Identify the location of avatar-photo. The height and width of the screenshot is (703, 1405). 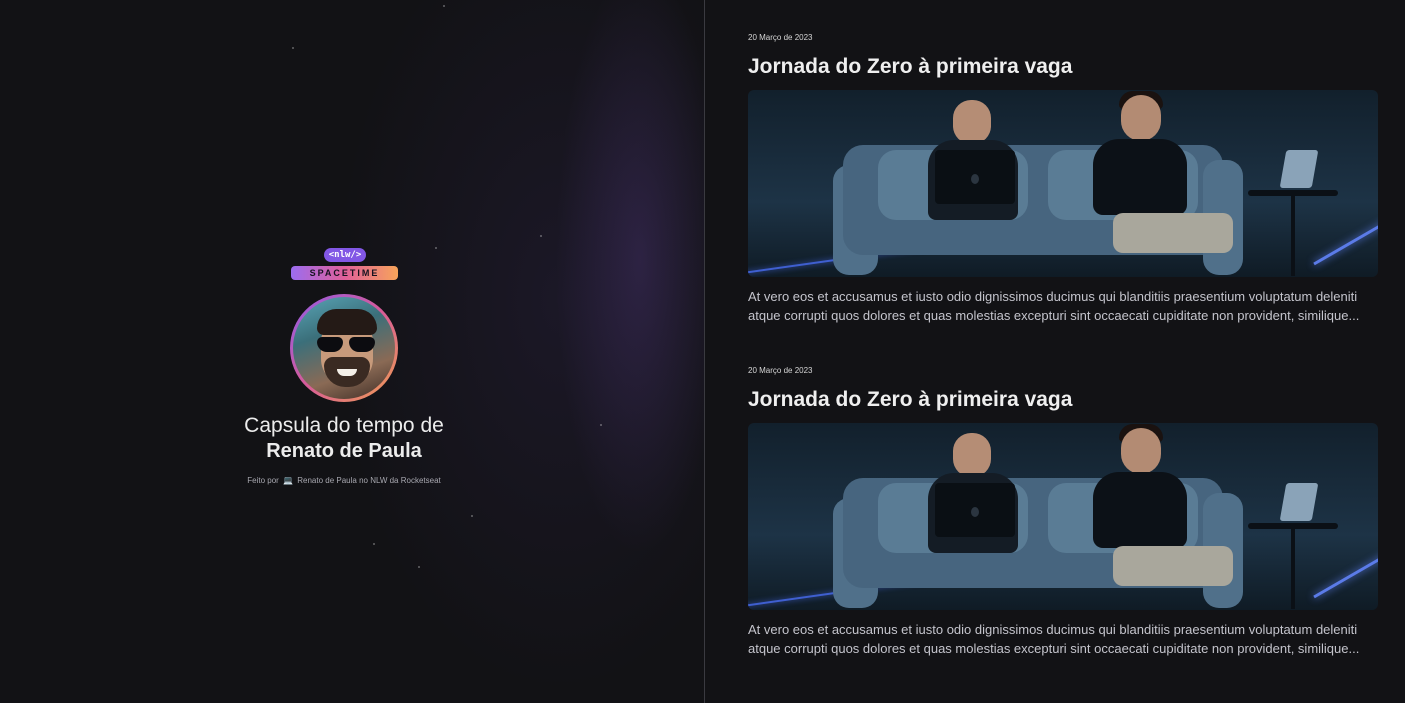
(344, 348).